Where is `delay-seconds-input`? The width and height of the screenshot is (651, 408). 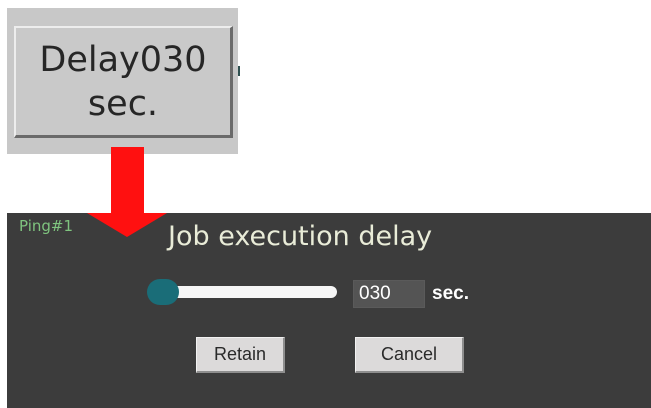 delay-seconds-input is located at coordinates (389, 294).